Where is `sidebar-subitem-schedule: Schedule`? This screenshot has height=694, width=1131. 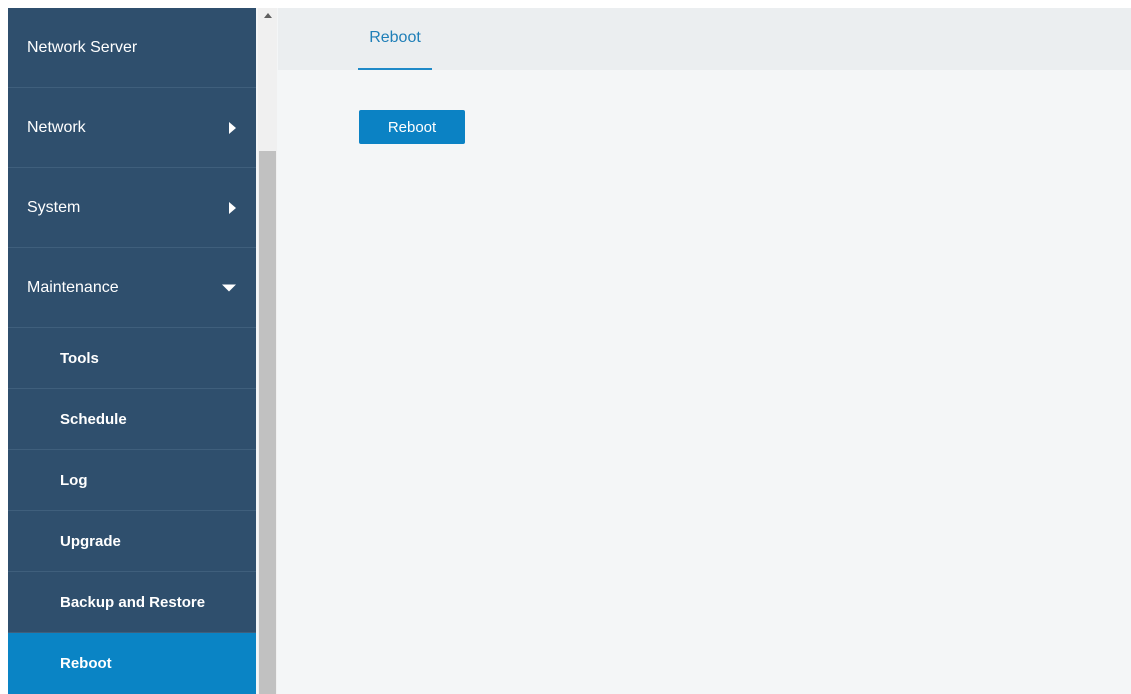 sidebar-subitem-schedule: Schedule is located at coordinates (132, 419).